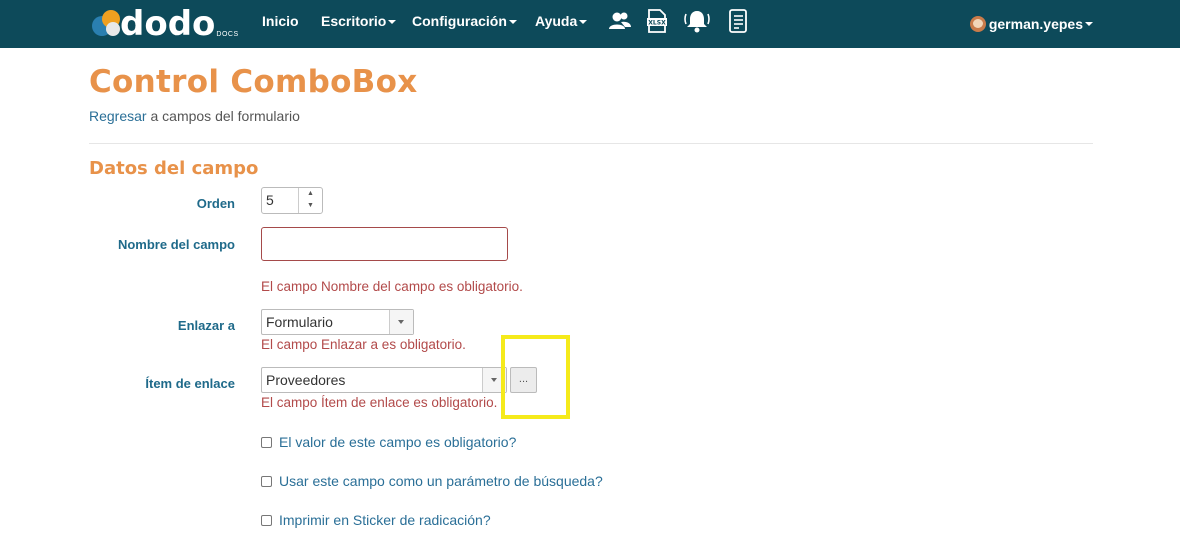 Image resolution: width=1180 pixels, height=538 pixels. What do you see at coordinates (108, 24) in the screenshot?
I see `logo-mark-icon` at bounding box center [108, 24].